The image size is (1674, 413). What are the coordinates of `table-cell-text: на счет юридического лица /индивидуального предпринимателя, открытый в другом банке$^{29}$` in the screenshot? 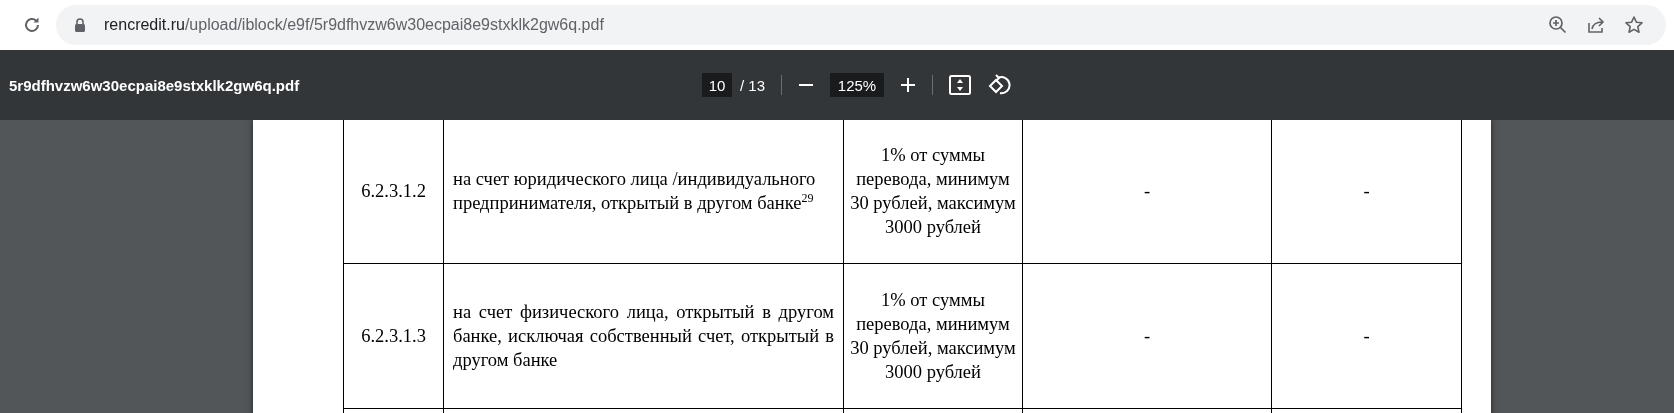 It's located at (635, 191).